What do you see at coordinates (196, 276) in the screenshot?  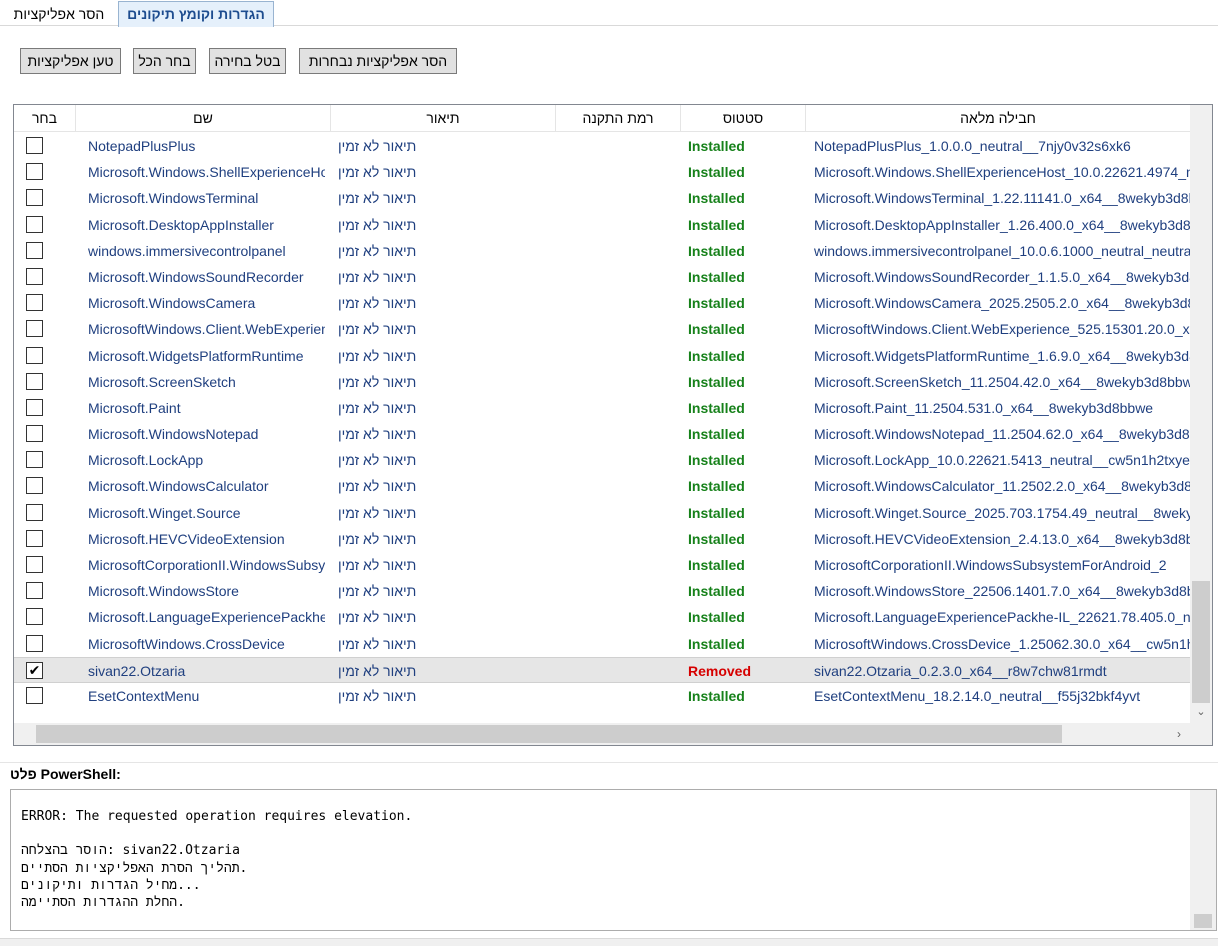 I see `row-name: Microsoft.WindowsSoundRecorder` at bounding box center [196, 276].